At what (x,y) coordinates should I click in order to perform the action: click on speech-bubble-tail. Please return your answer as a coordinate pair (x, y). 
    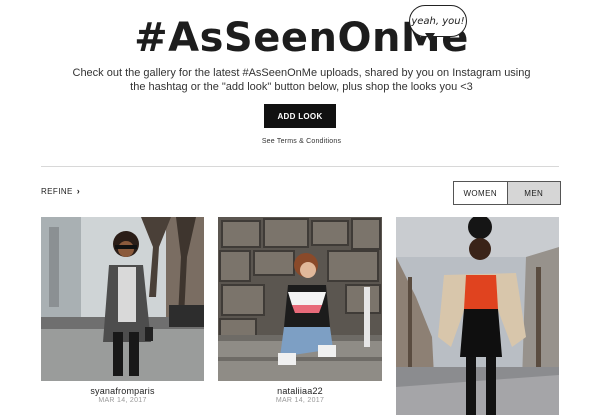
    Looking at the image, I should click on (430, 37).